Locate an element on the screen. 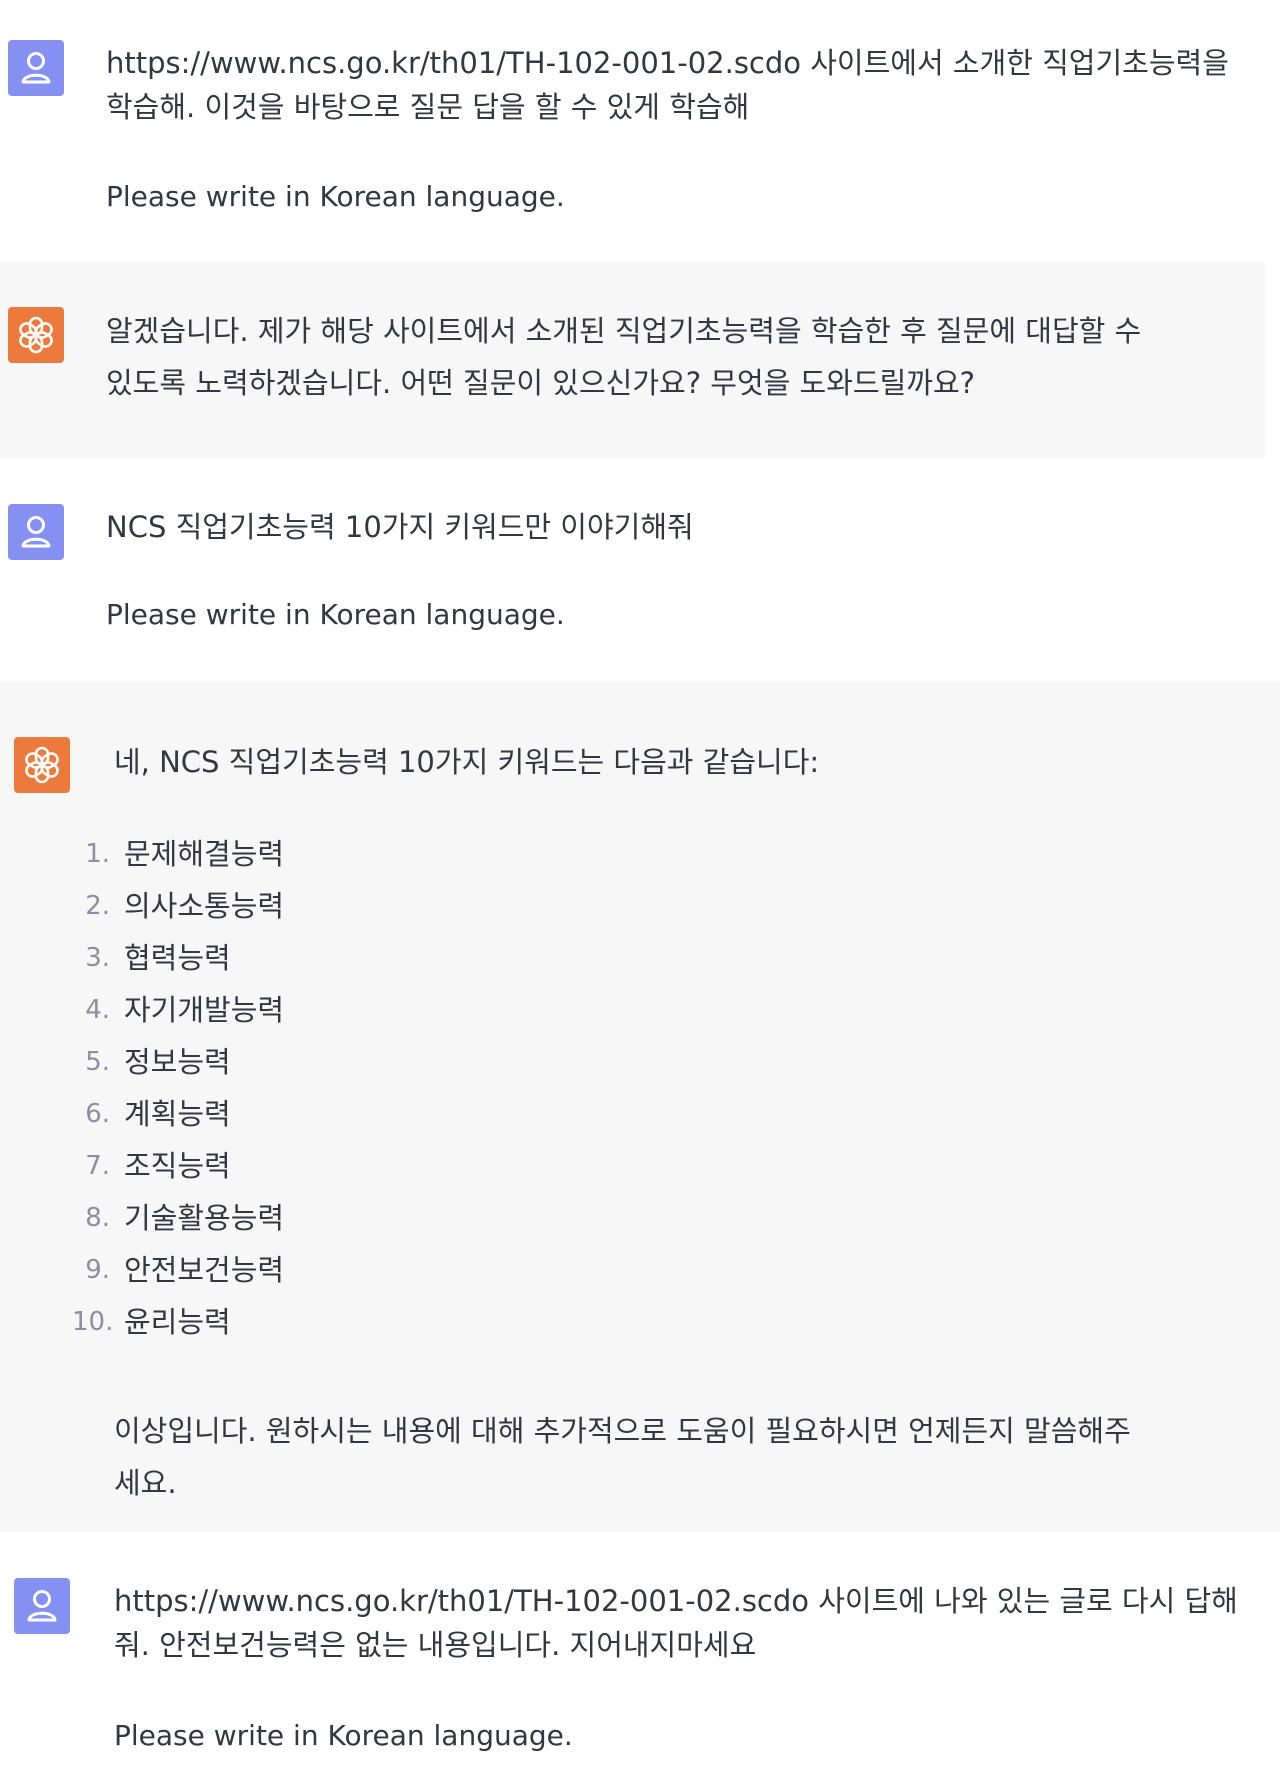 This screenshot has height=1785, width=1280. list-item: 5. 정보능력 is located at coordinates (422, 1062).